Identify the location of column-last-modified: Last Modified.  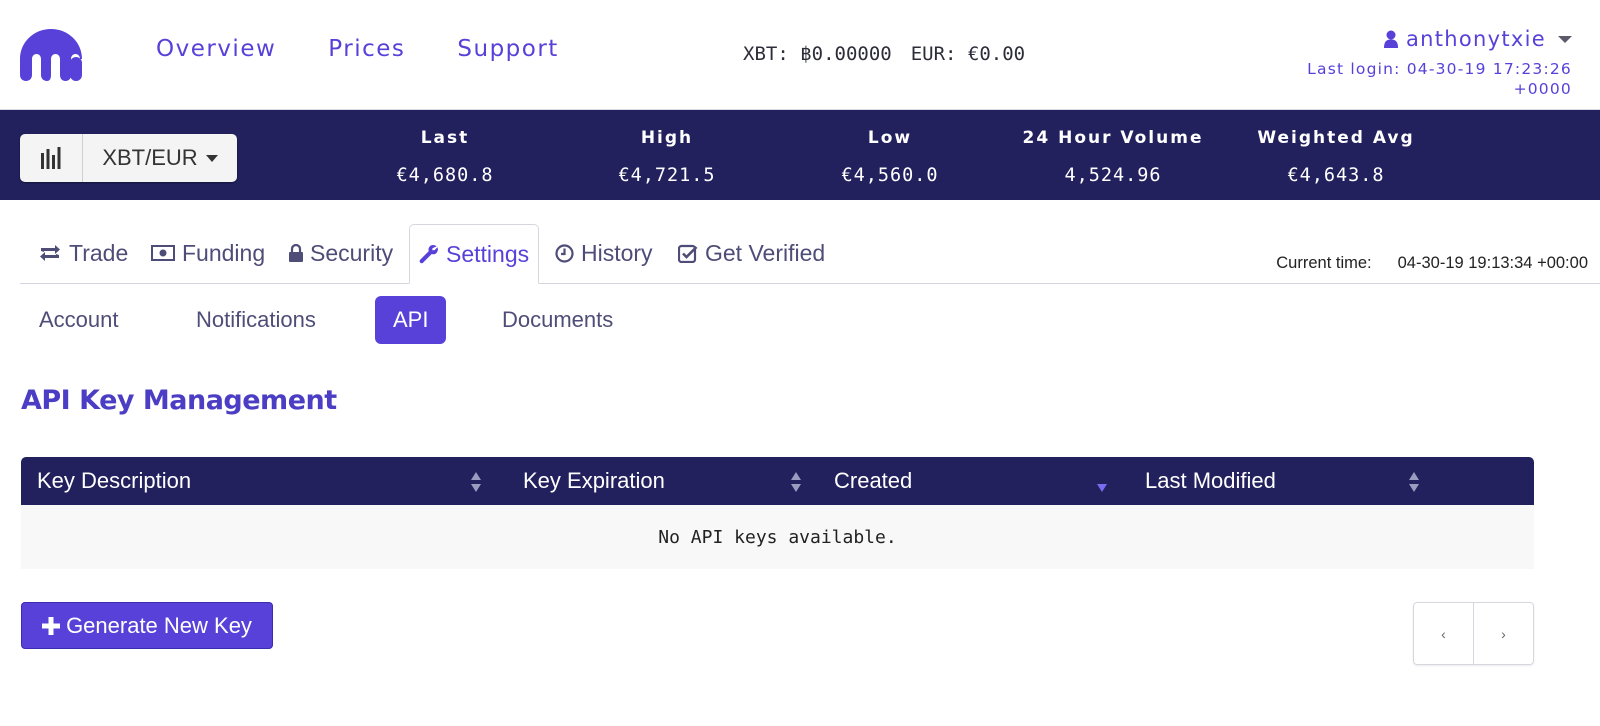
(1210, 481).